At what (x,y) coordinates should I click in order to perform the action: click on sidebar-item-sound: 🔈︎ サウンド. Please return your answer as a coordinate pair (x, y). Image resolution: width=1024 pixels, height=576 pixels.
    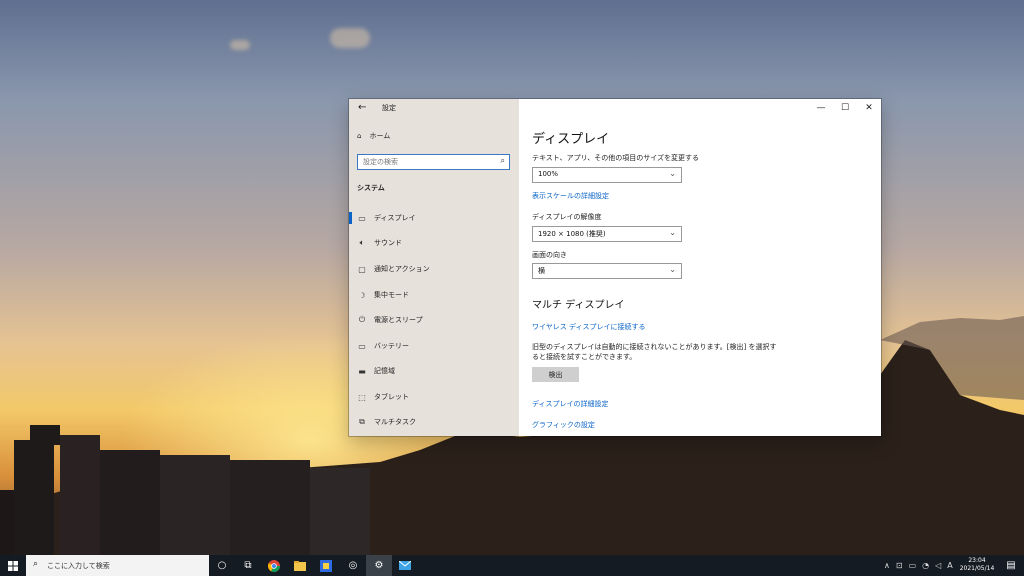
    Looking at the image, I should click on (434, 243).